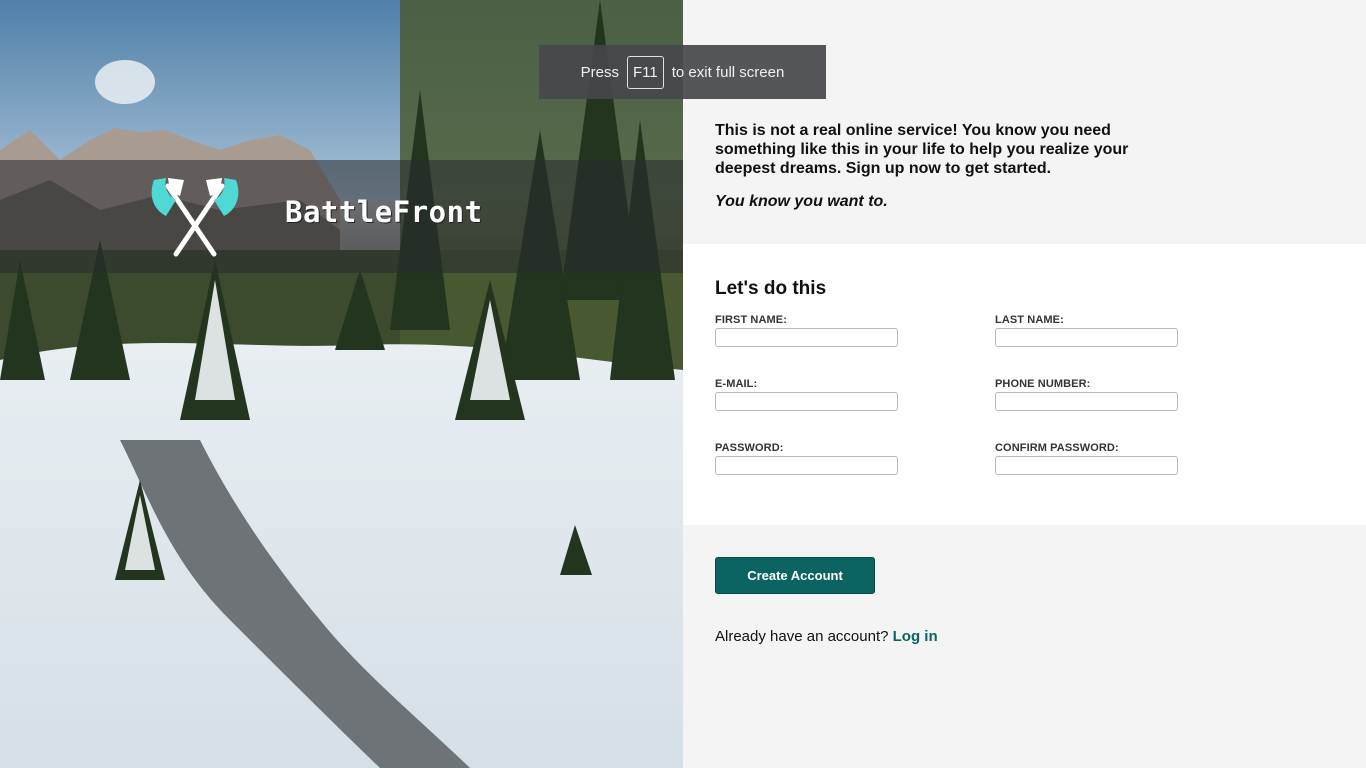 Image resolution: width=1366 pixels, height=768 pixels. I want to click on intro-emphasis: You know you want to., so click(801, 201).